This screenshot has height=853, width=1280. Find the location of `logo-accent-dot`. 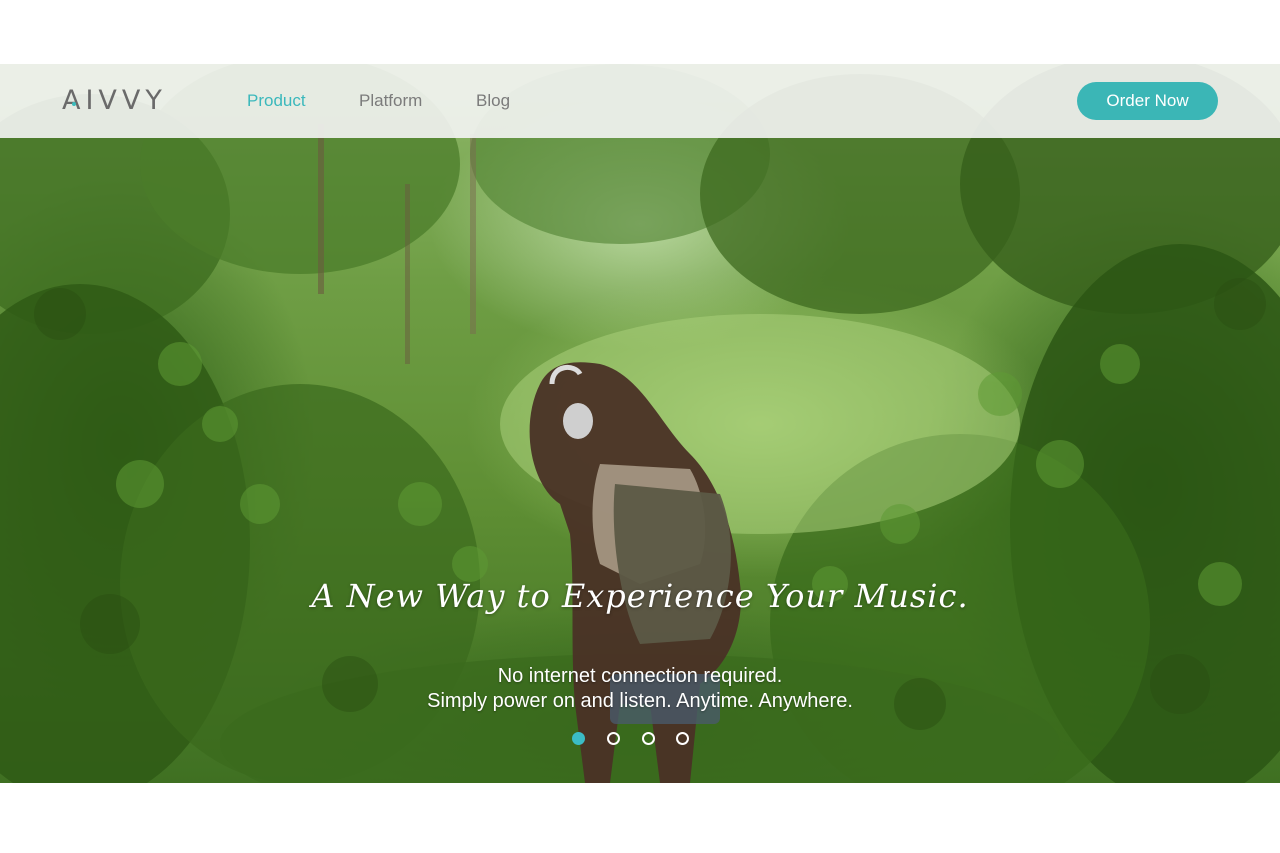

logo-accent-dot is located at coordinates (74, 104).